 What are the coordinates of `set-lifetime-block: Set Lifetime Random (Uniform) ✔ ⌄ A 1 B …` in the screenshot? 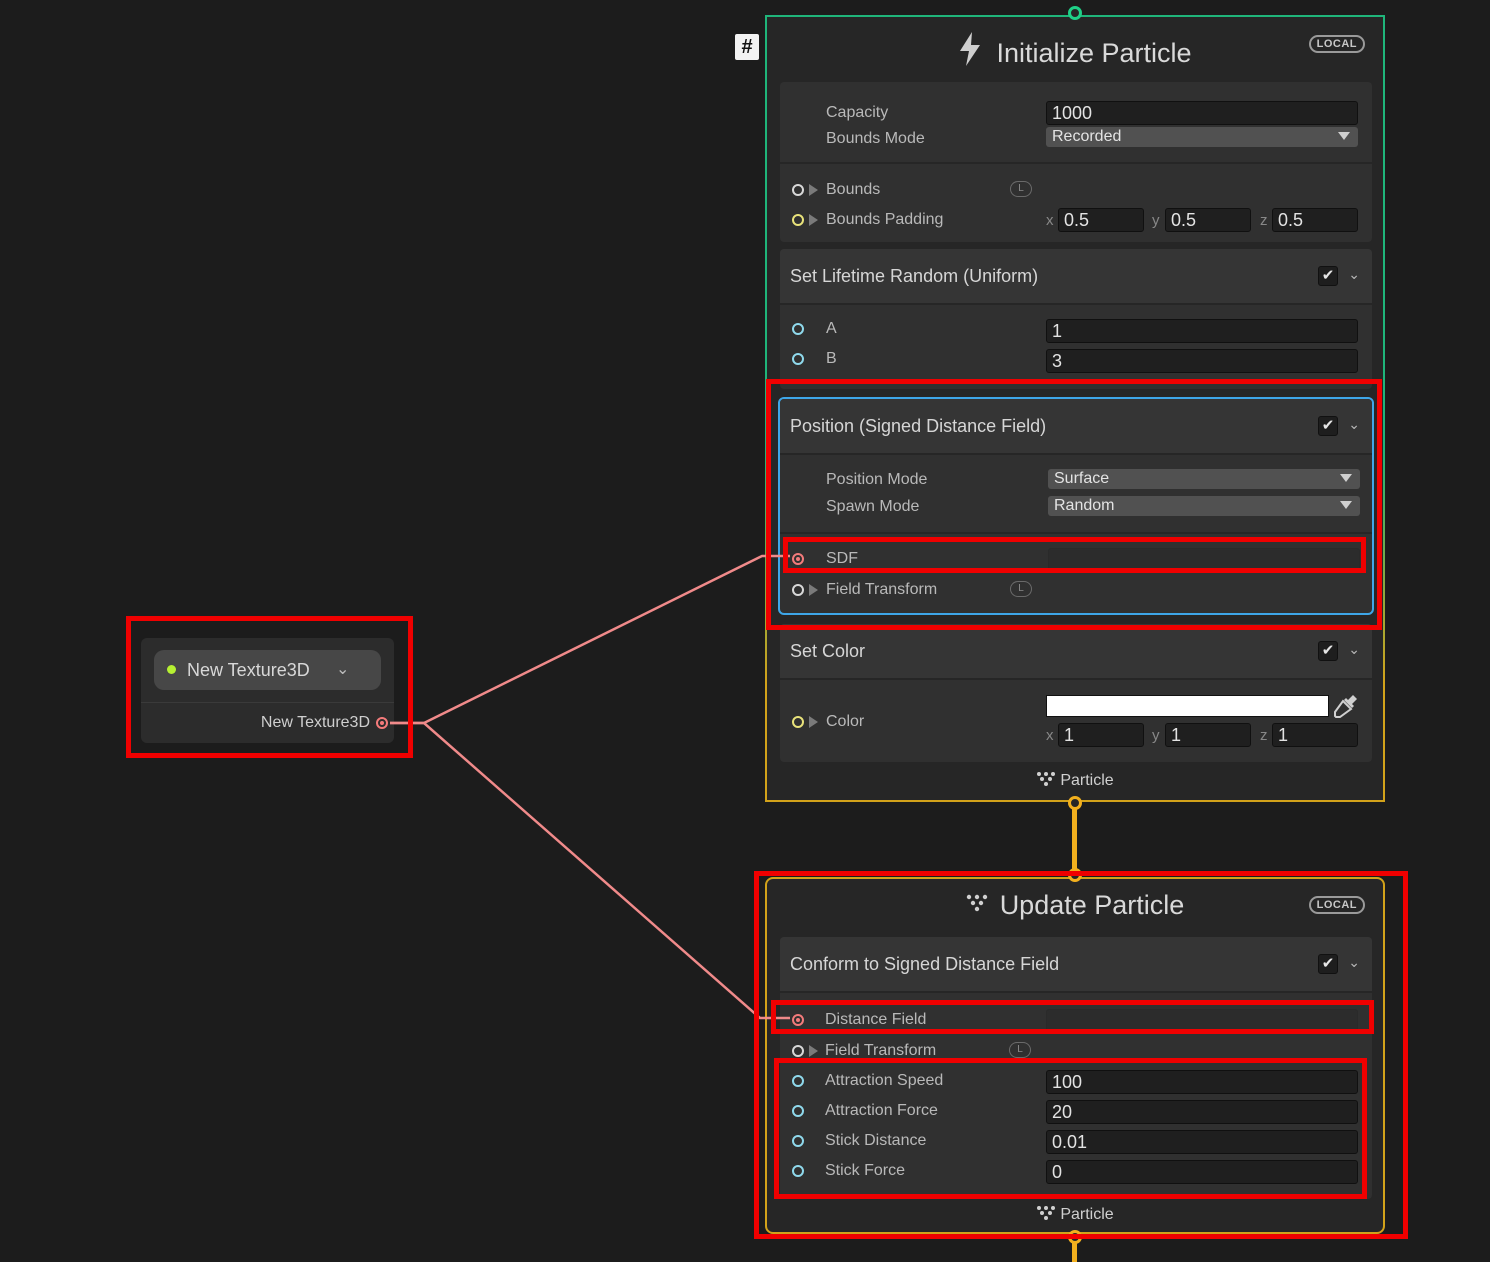 It's located at (1076, 319).